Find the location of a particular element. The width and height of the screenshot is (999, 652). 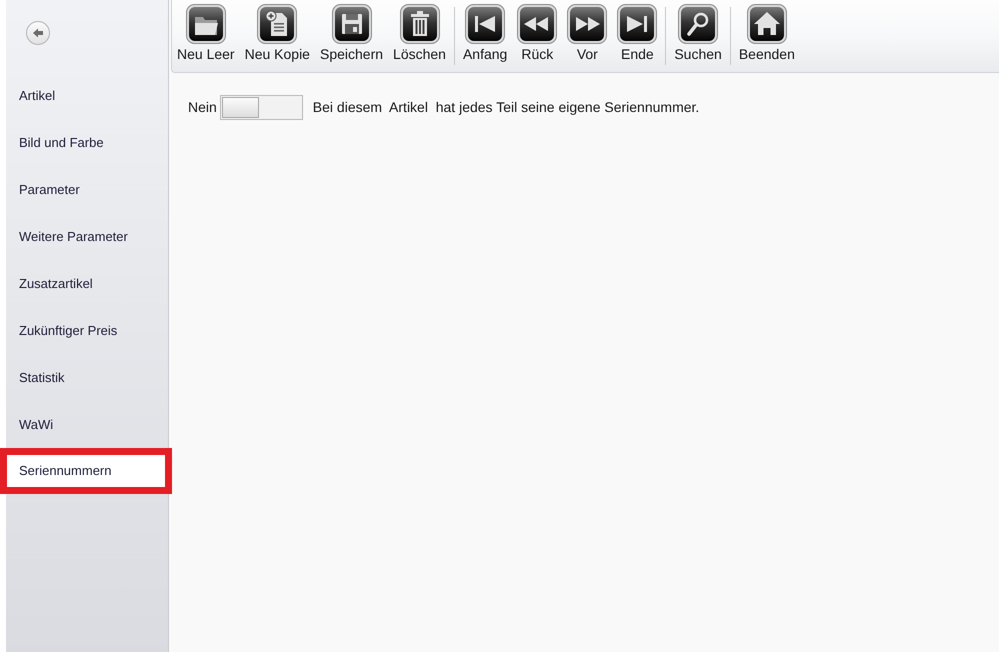

toggle-state-label: Nein is located at coordinates (202, 107).